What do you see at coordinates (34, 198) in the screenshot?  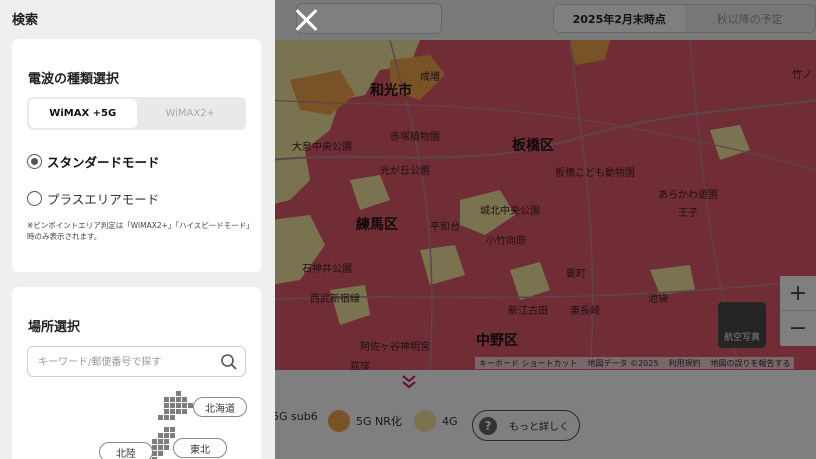 I see `radio-unchecked-icon` at bounding box center [34, 198].